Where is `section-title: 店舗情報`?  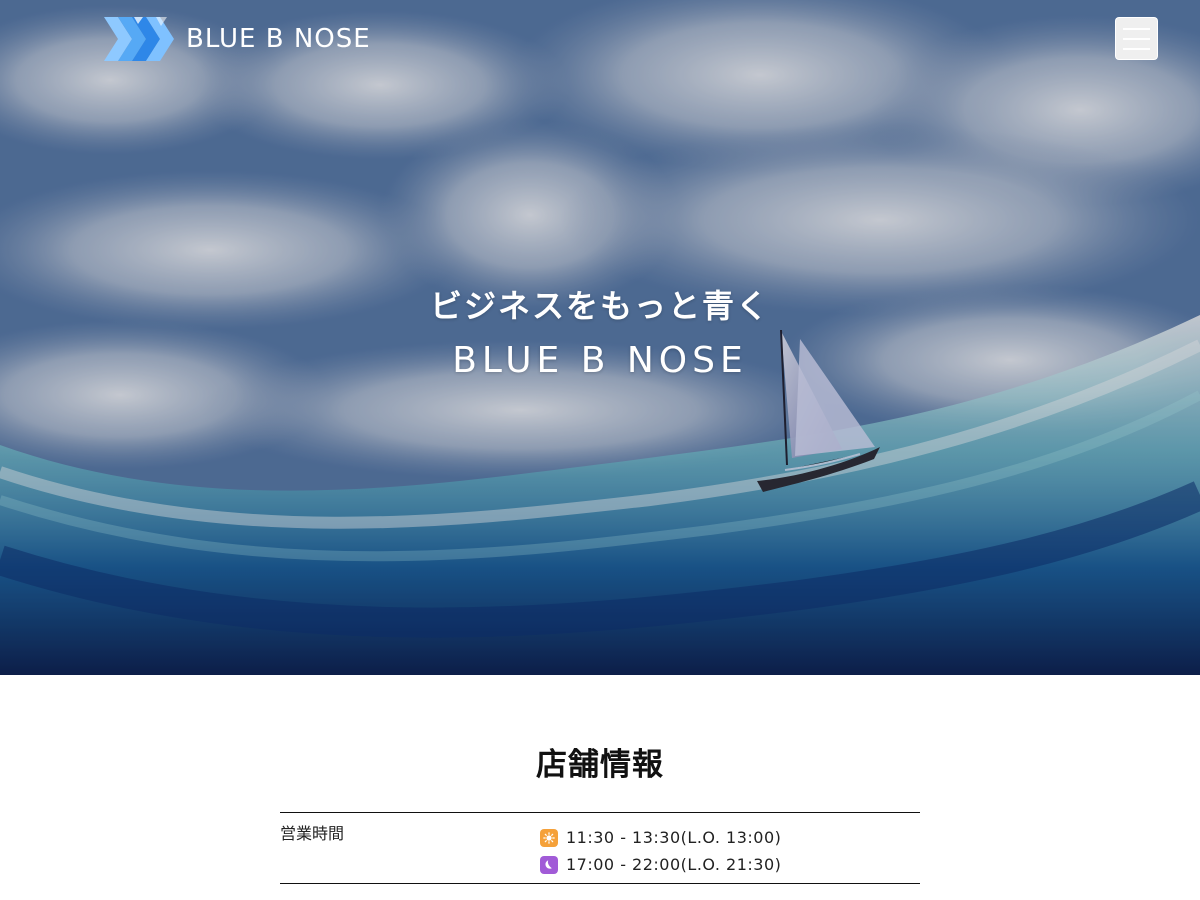
section-title: 店舗情報 is located at coordinates (600, 765).